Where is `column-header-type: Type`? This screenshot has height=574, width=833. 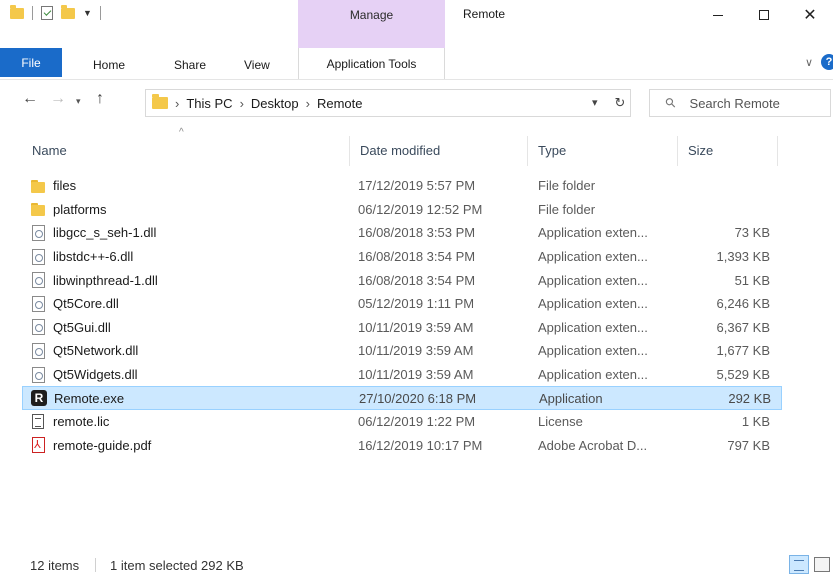 column-header-type: Type is located at coordinates (603, 151).